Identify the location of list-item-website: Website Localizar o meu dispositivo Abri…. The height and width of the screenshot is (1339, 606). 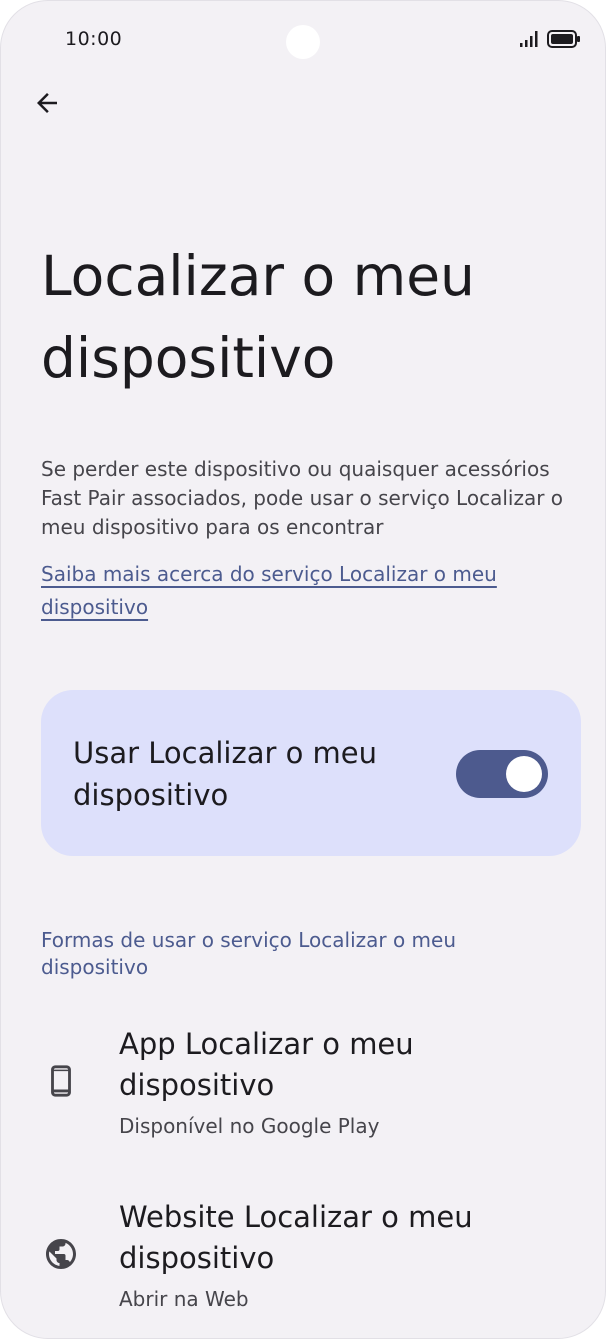
(303, 1259).